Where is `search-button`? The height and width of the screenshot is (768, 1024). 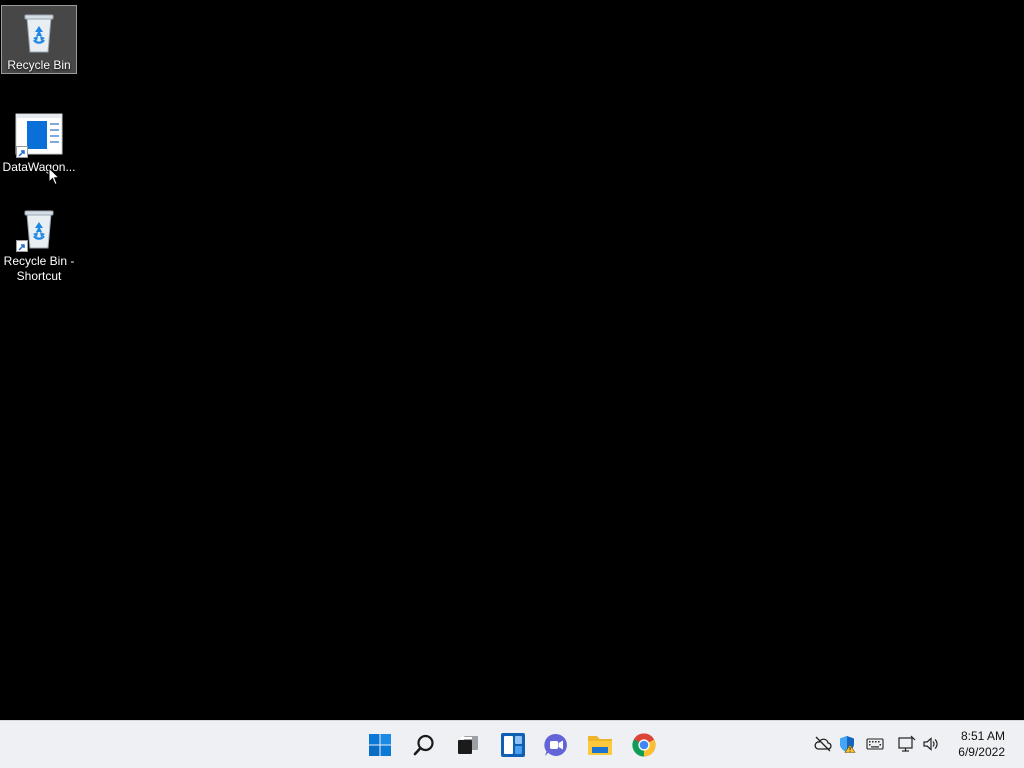
search-button is located at coordinates (424, 745).